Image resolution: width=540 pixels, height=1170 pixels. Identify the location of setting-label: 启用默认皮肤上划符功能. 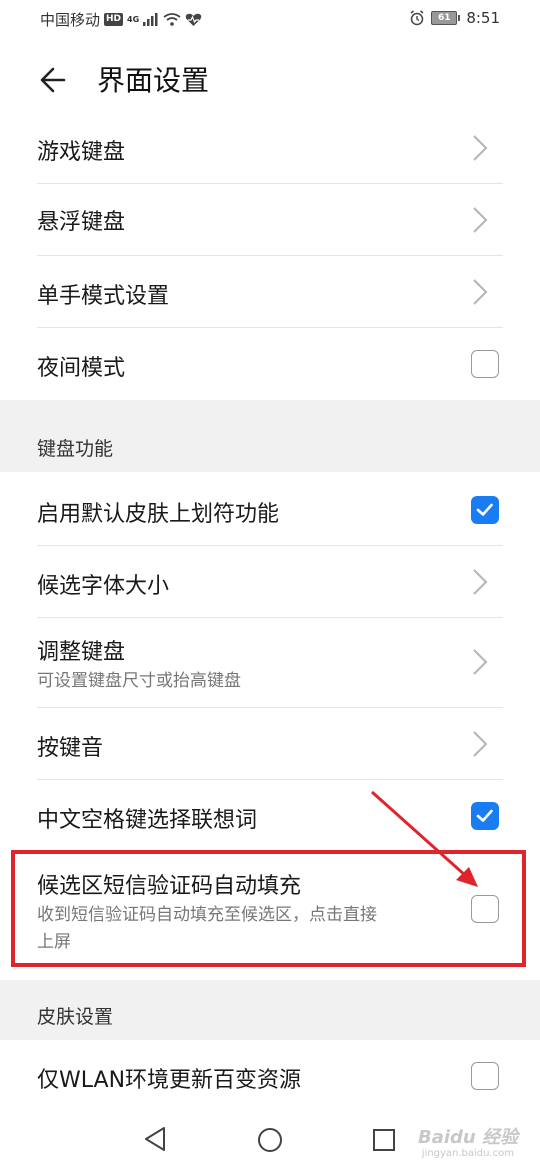
(158, 514).